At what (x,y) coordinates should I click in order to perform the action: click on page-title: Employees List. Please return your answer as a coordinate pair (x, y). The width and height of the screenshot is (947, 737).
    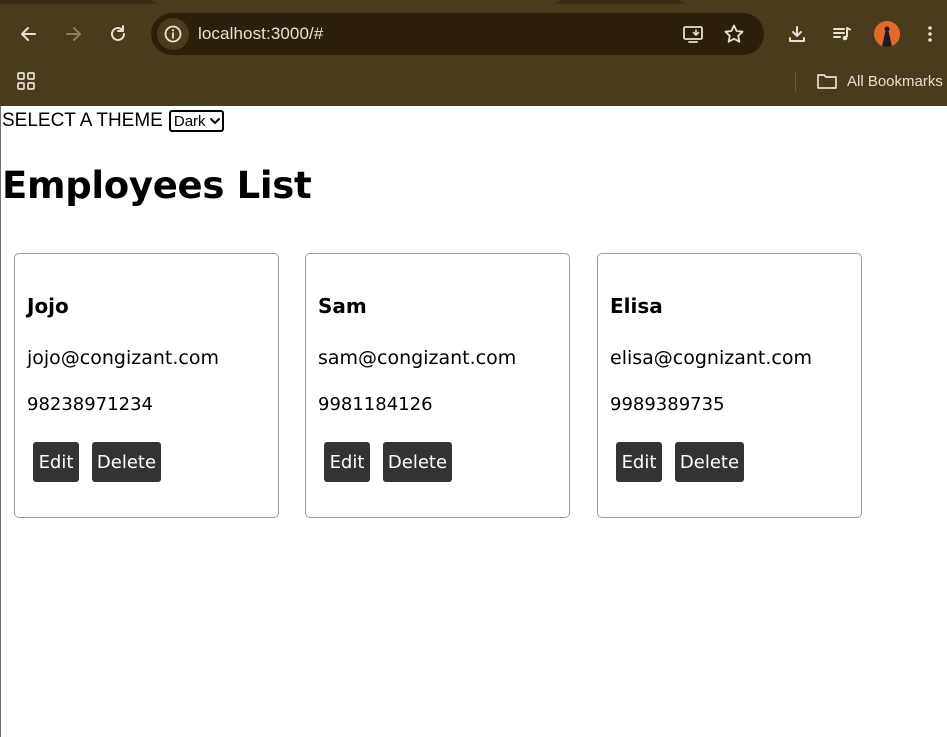
    Looking at the image, I should click on (157, 185).